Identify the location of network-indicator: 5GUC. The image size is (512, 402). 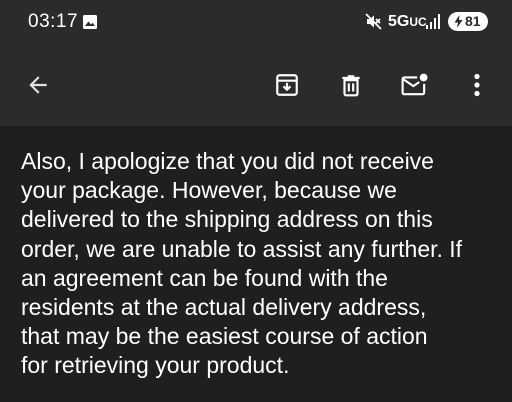
(407, 21).